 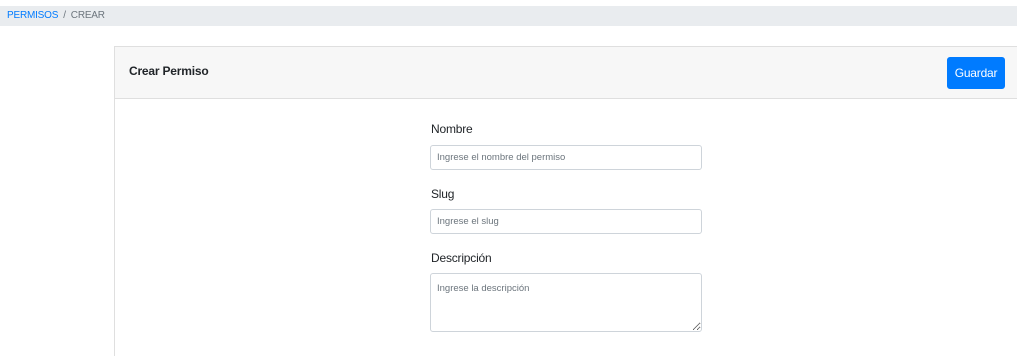 I want to click on save-button: Guardar, so click(x=976, y=73).